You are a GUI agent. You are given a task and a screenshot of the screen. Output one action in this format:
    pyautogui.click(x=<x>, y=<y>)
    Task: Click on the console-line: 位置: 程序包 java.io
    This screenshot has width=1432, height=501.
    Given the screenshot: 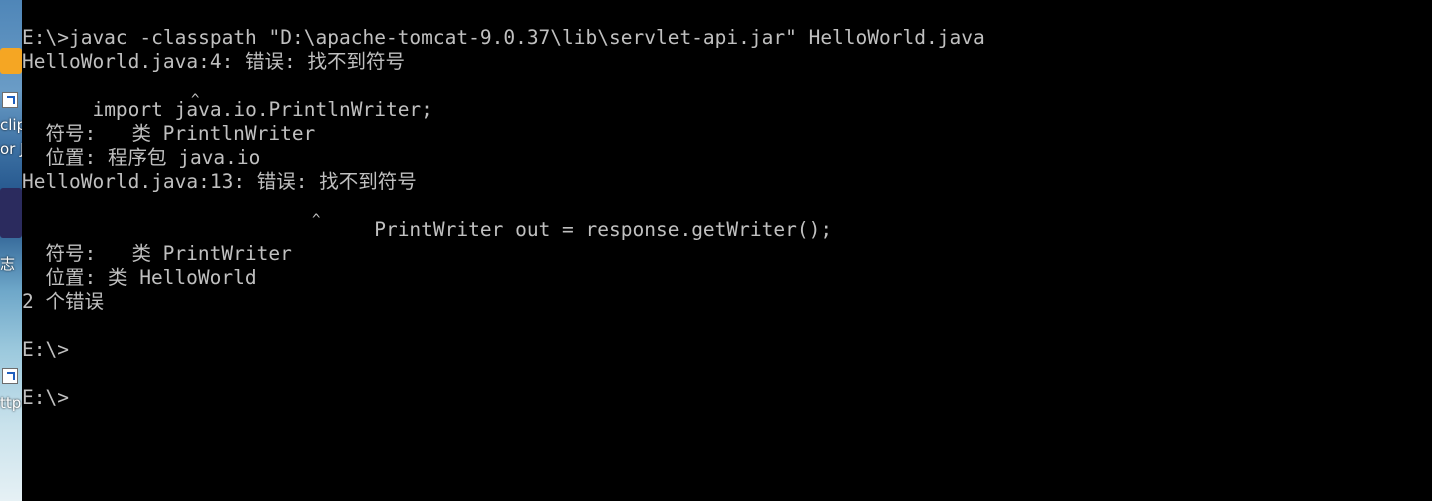 What is the action you would take?
    pyautogui.click(x=141, y=157)
    